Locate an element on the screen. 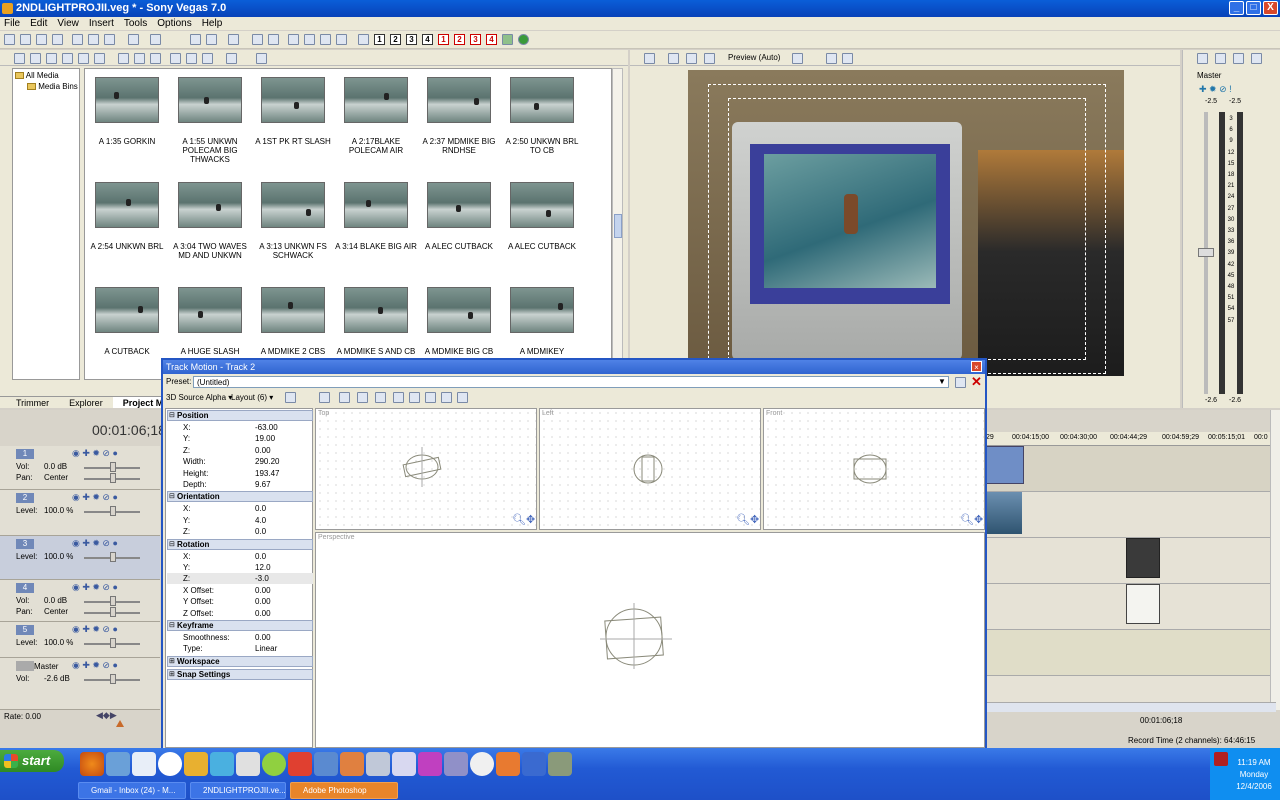  bars-app-icon is located at coordinates (430, 764).